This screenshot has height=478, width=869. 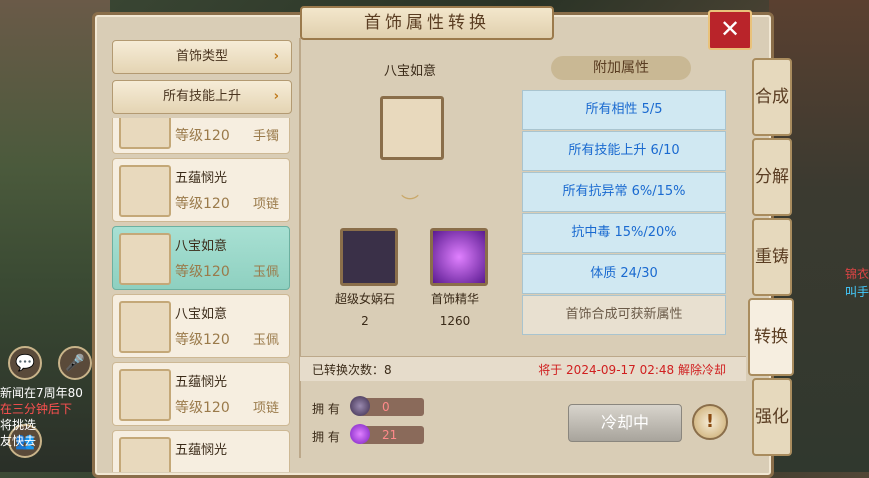 I want to click on tab-convert: 转换, so click(x=771, y=337).